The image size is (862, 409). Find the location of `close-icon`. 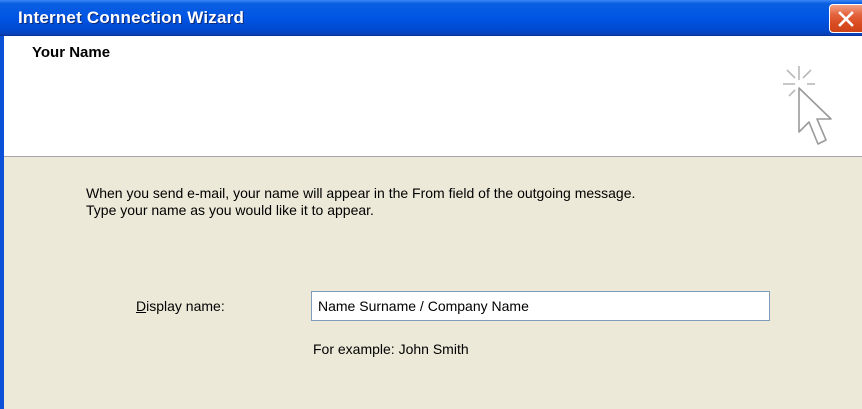

close-icon is located at coordinates (846, 19).